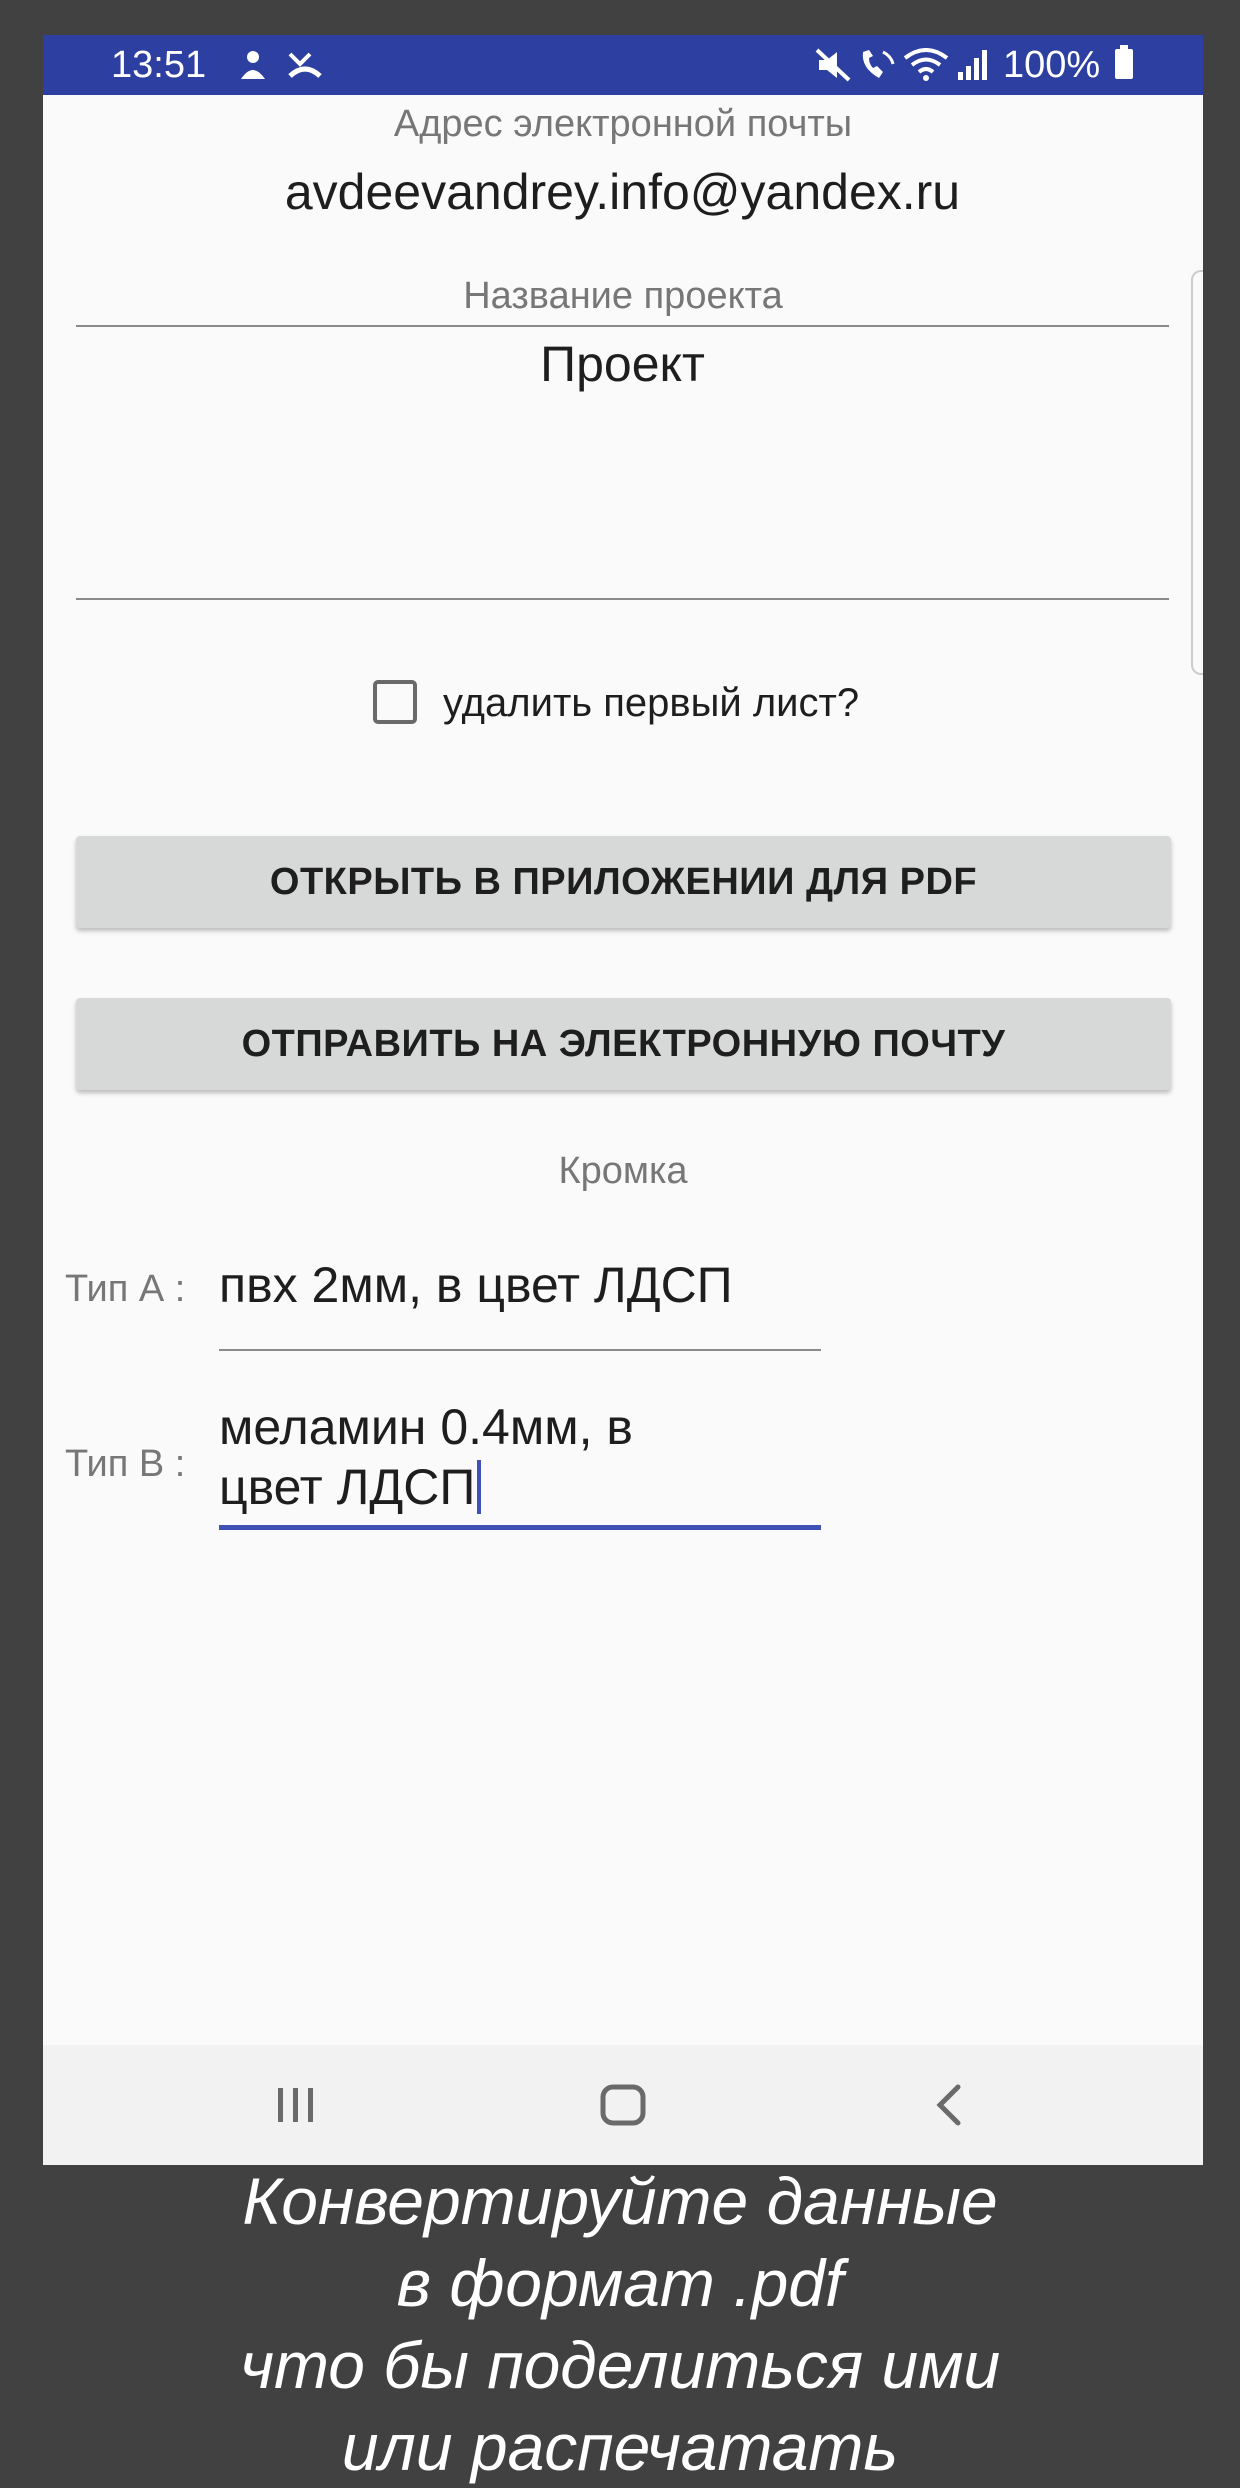  What do you see at coordinates (395, 702) in the screenshot?
I see `delete-first-sheet-checkbox` at bounding box center [395, 702].